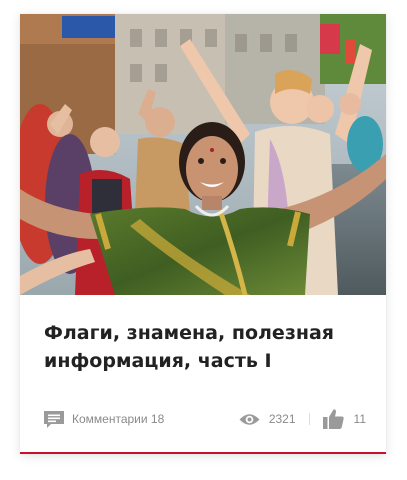 This screenshot has width=407, height=480. I want to click on likes-count: 11, so click(359, 419).